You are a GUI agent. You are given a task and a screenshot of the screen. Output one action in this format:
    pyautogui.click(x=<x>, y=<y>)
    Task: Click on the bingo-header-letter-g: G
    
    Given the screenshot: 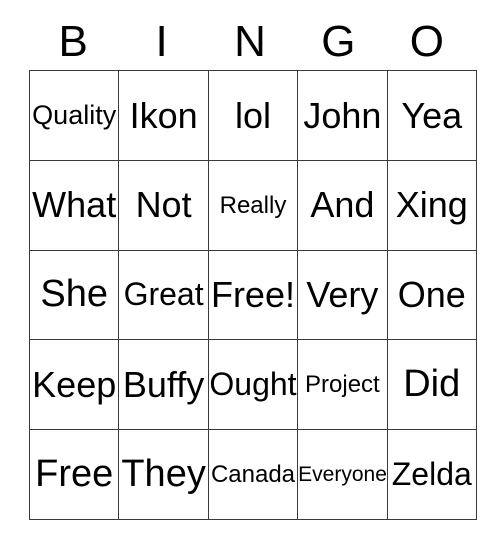 What is the action you would take?
    pyautogui.click(x=338, y=41)
    